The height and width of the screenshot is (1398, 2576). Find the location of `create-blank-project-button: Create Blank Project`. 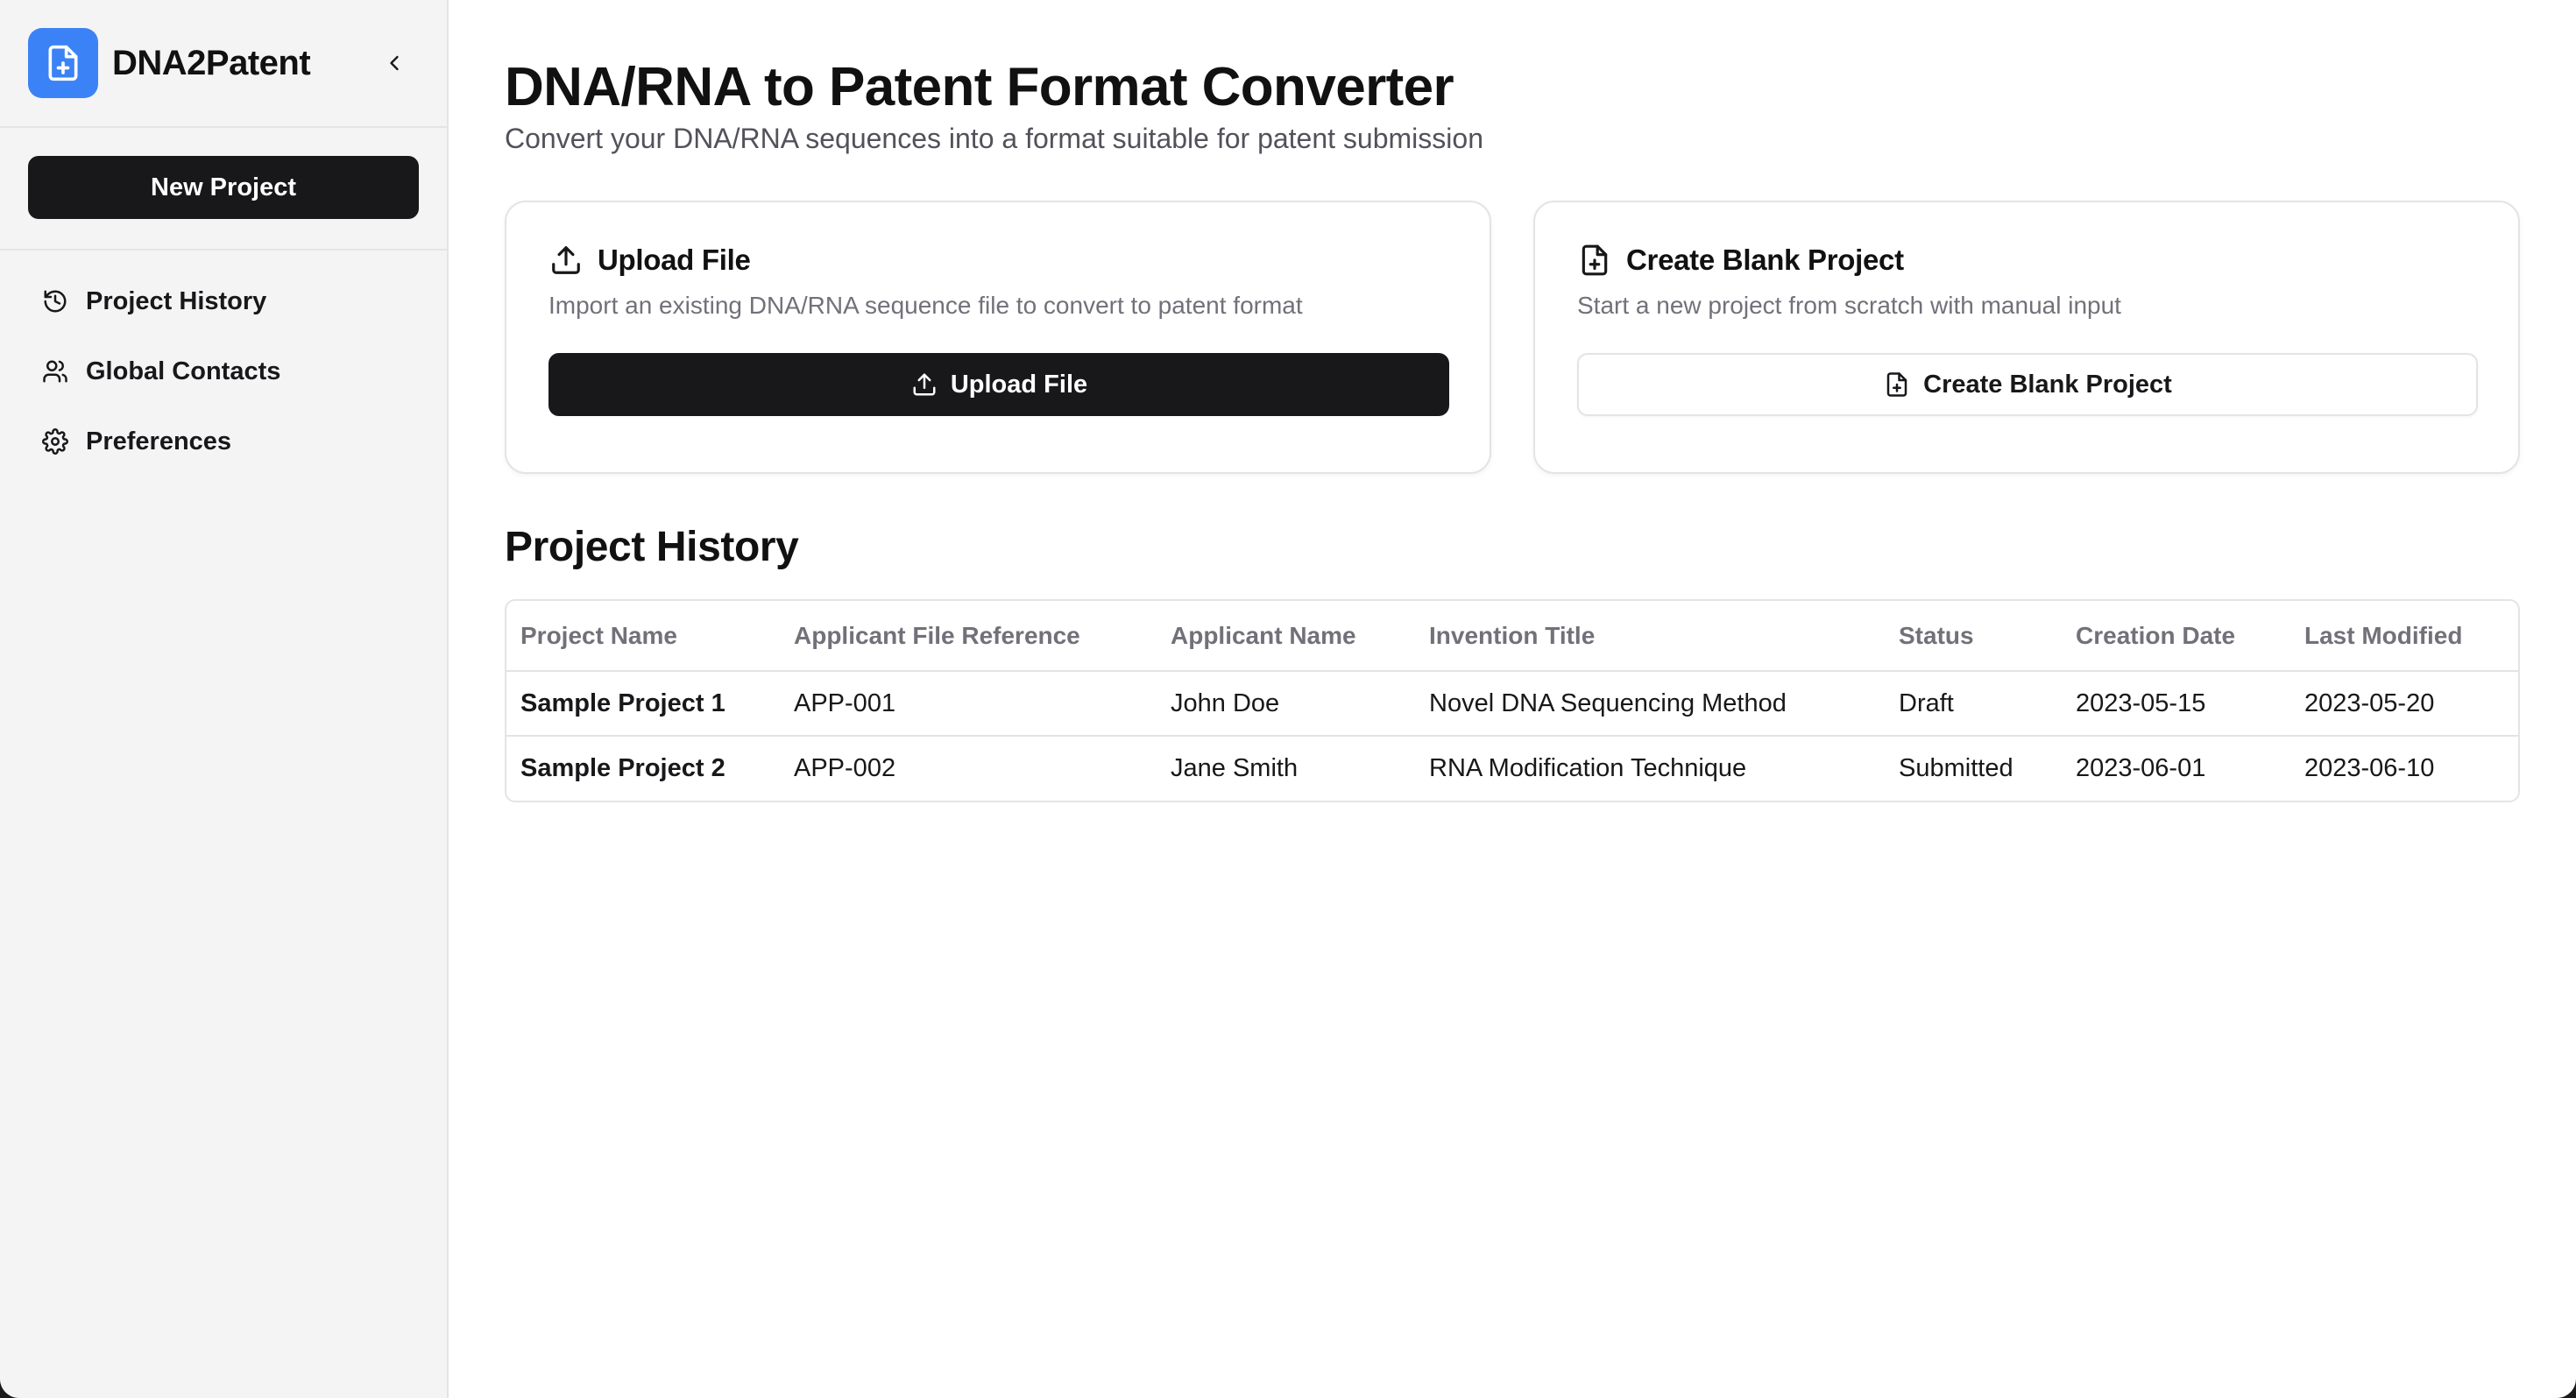

create-blank-project-button: Create Blank Project is located at coordinates (2027, 384).